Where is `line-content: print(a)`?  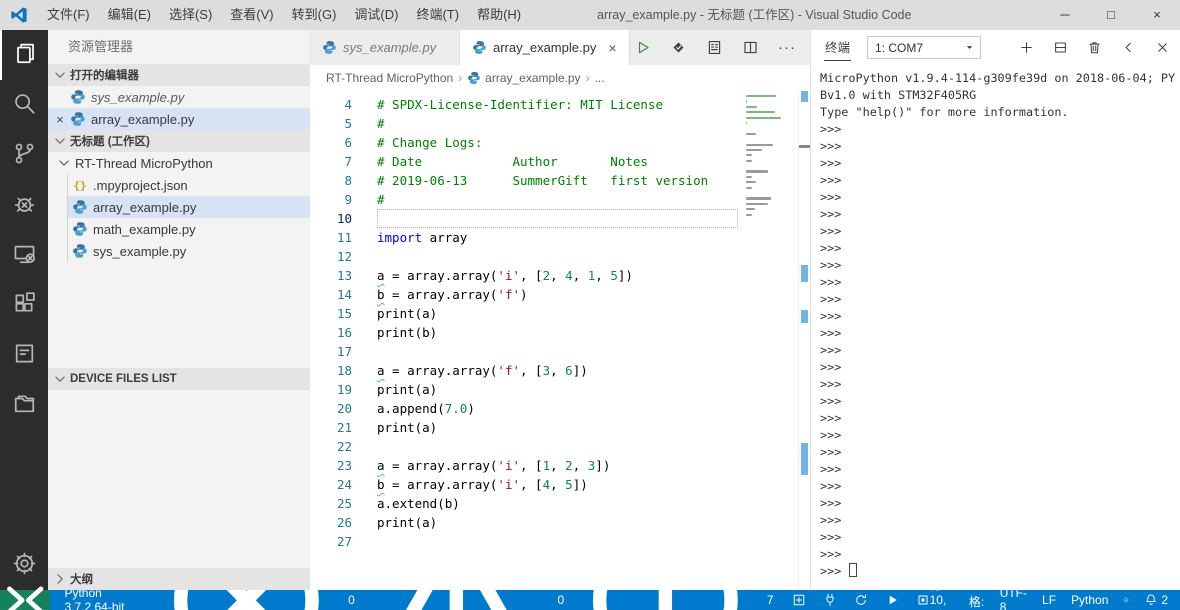 line-content: print(a) is located at coordinates (407, 522).